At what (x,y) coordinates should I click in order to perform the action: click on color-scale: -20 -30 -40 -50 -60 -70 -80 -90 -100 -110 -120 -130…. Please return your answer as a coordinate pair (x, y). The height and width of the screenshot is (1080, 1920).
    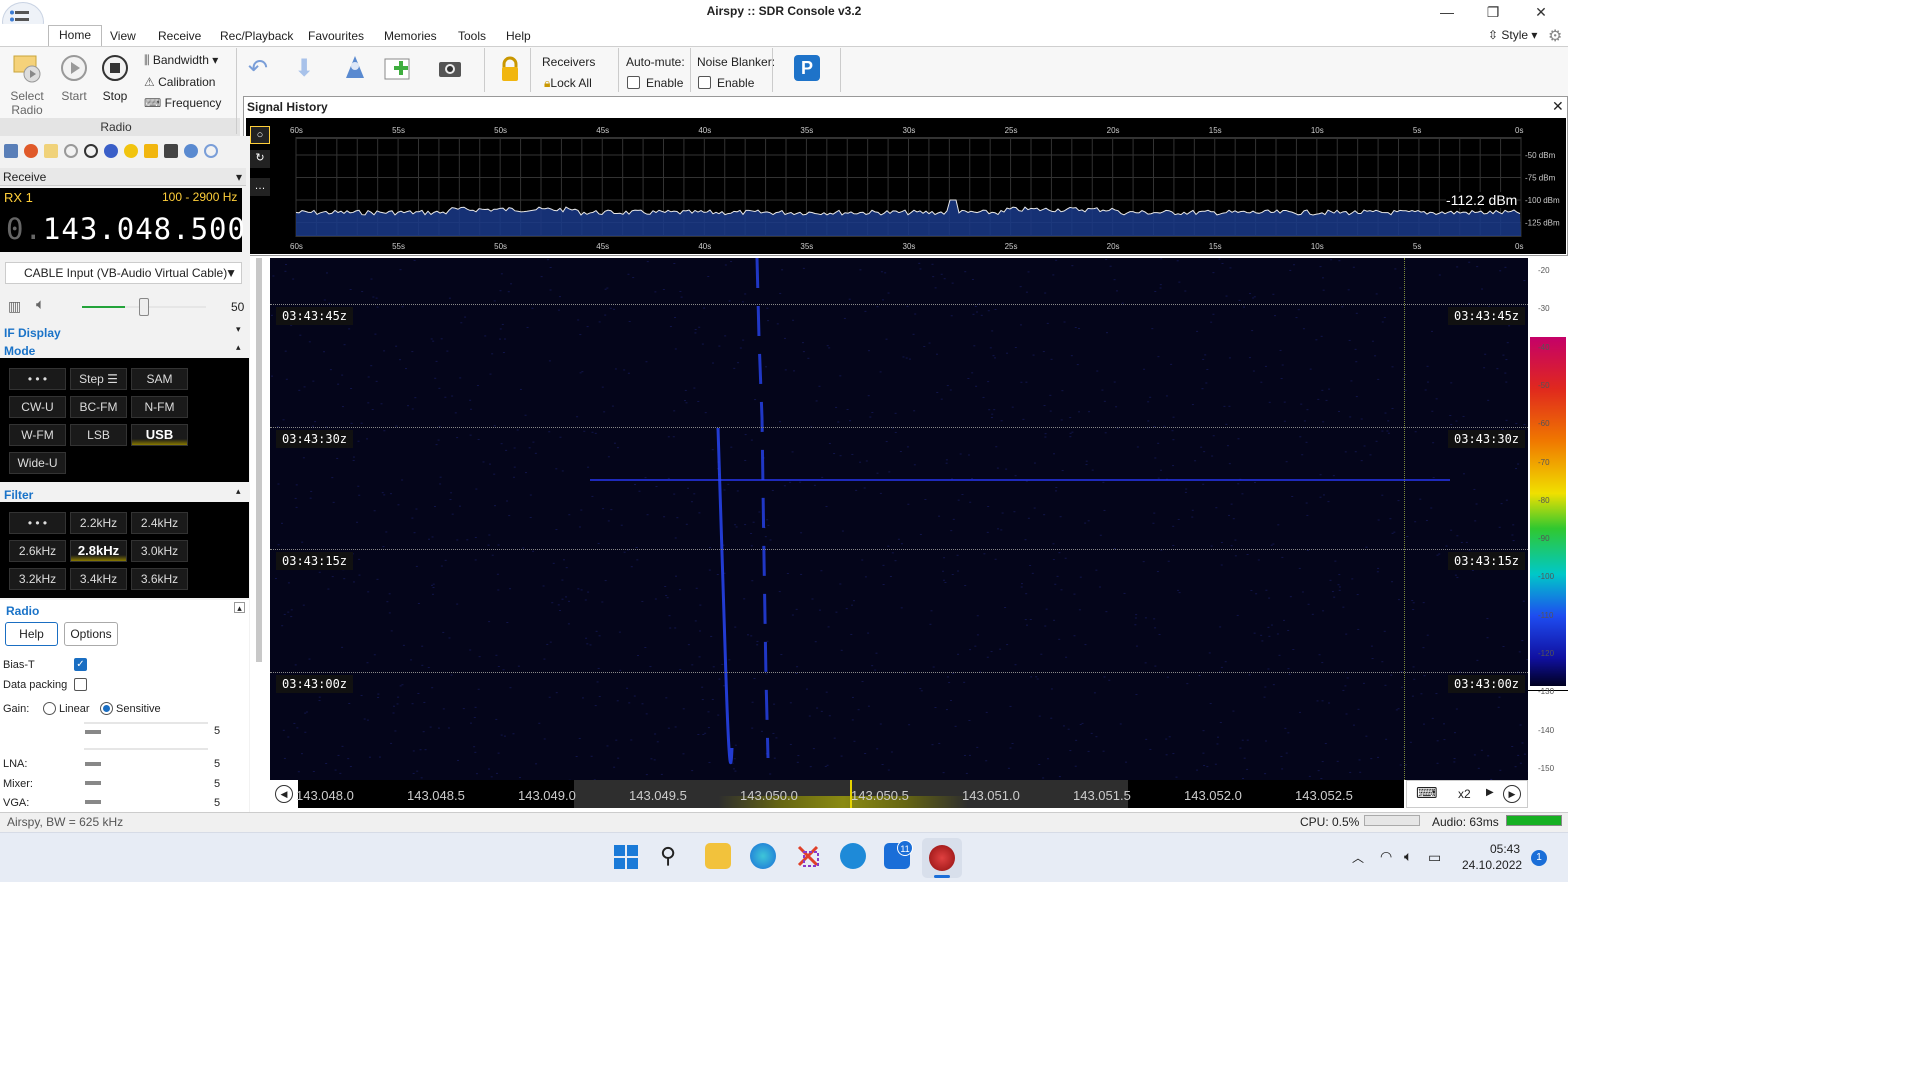
    Looking at the image, I should click on (1548, 532).